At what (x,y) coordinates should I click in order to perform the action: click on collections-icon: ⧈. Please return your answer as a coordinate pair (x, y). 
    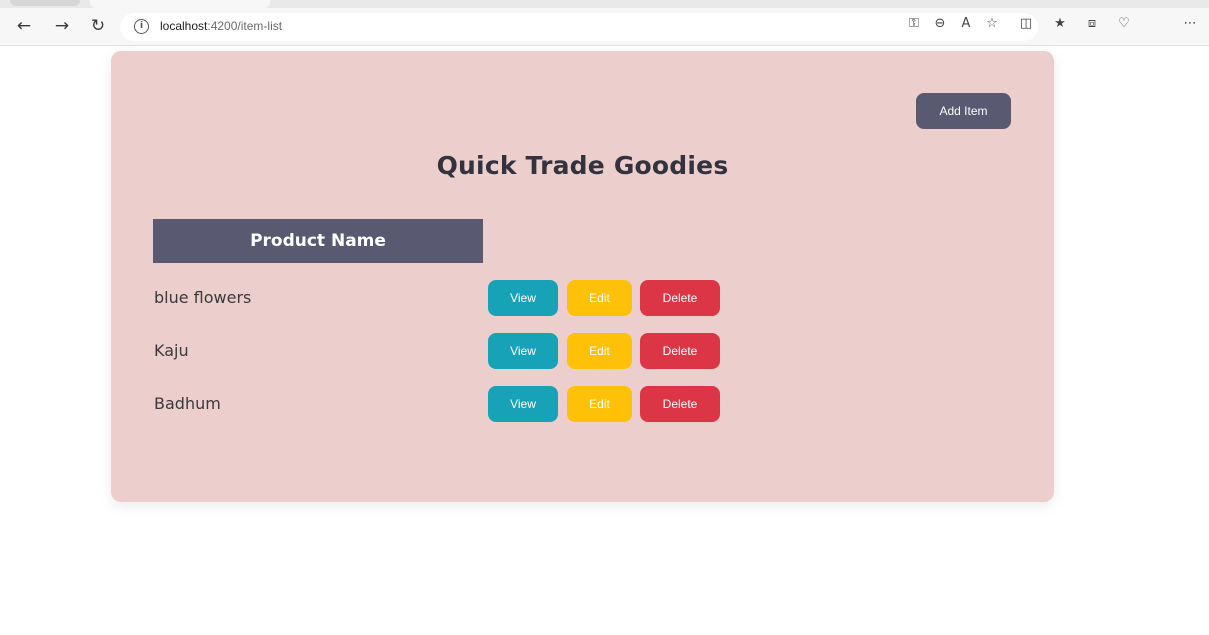
    Looking at the image, I should click on (1092, 23).